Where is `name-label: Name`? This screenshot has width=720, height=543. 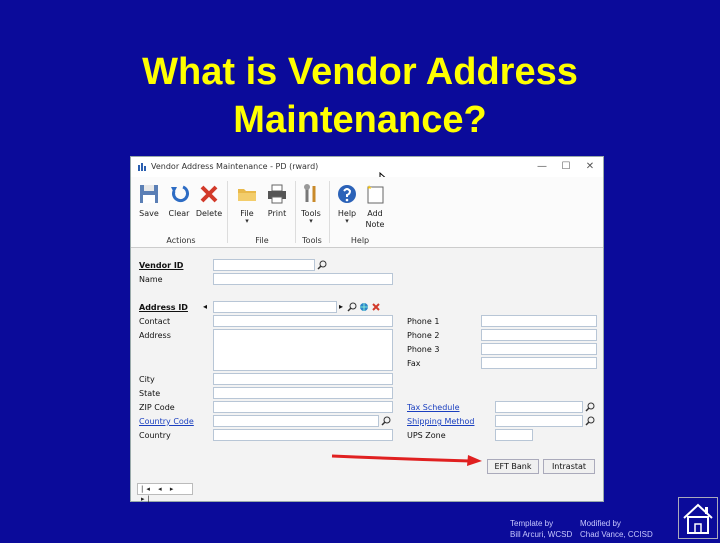
name-label: Name is located at coordinates (151, 279).